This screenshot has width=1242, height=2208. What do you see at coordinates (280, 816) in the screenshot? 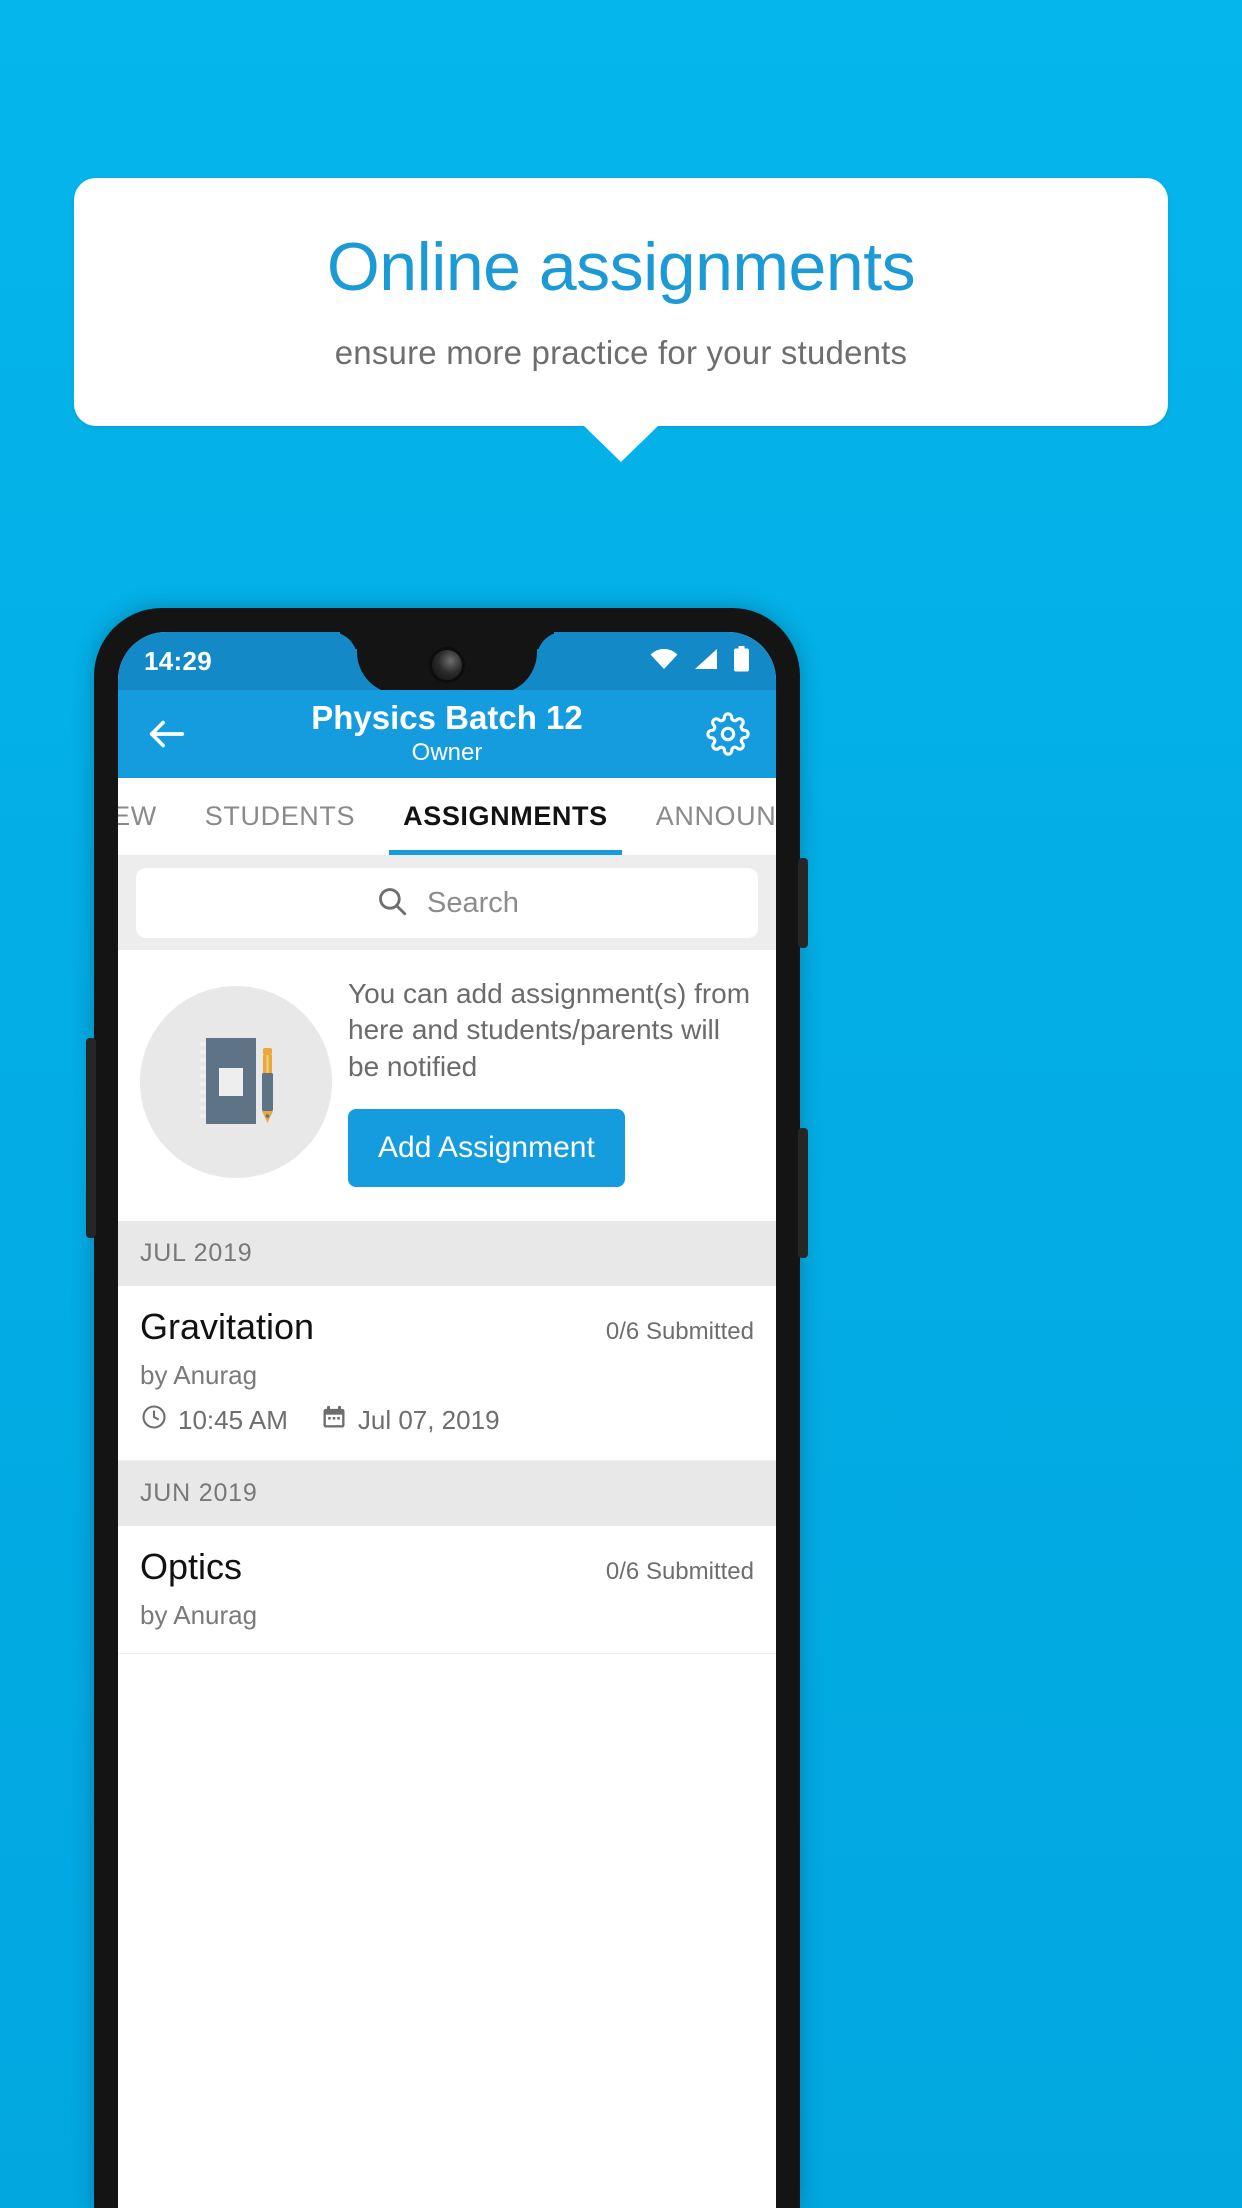
I see `tab-students: STUDENTS` at bounding box center [280, 816].